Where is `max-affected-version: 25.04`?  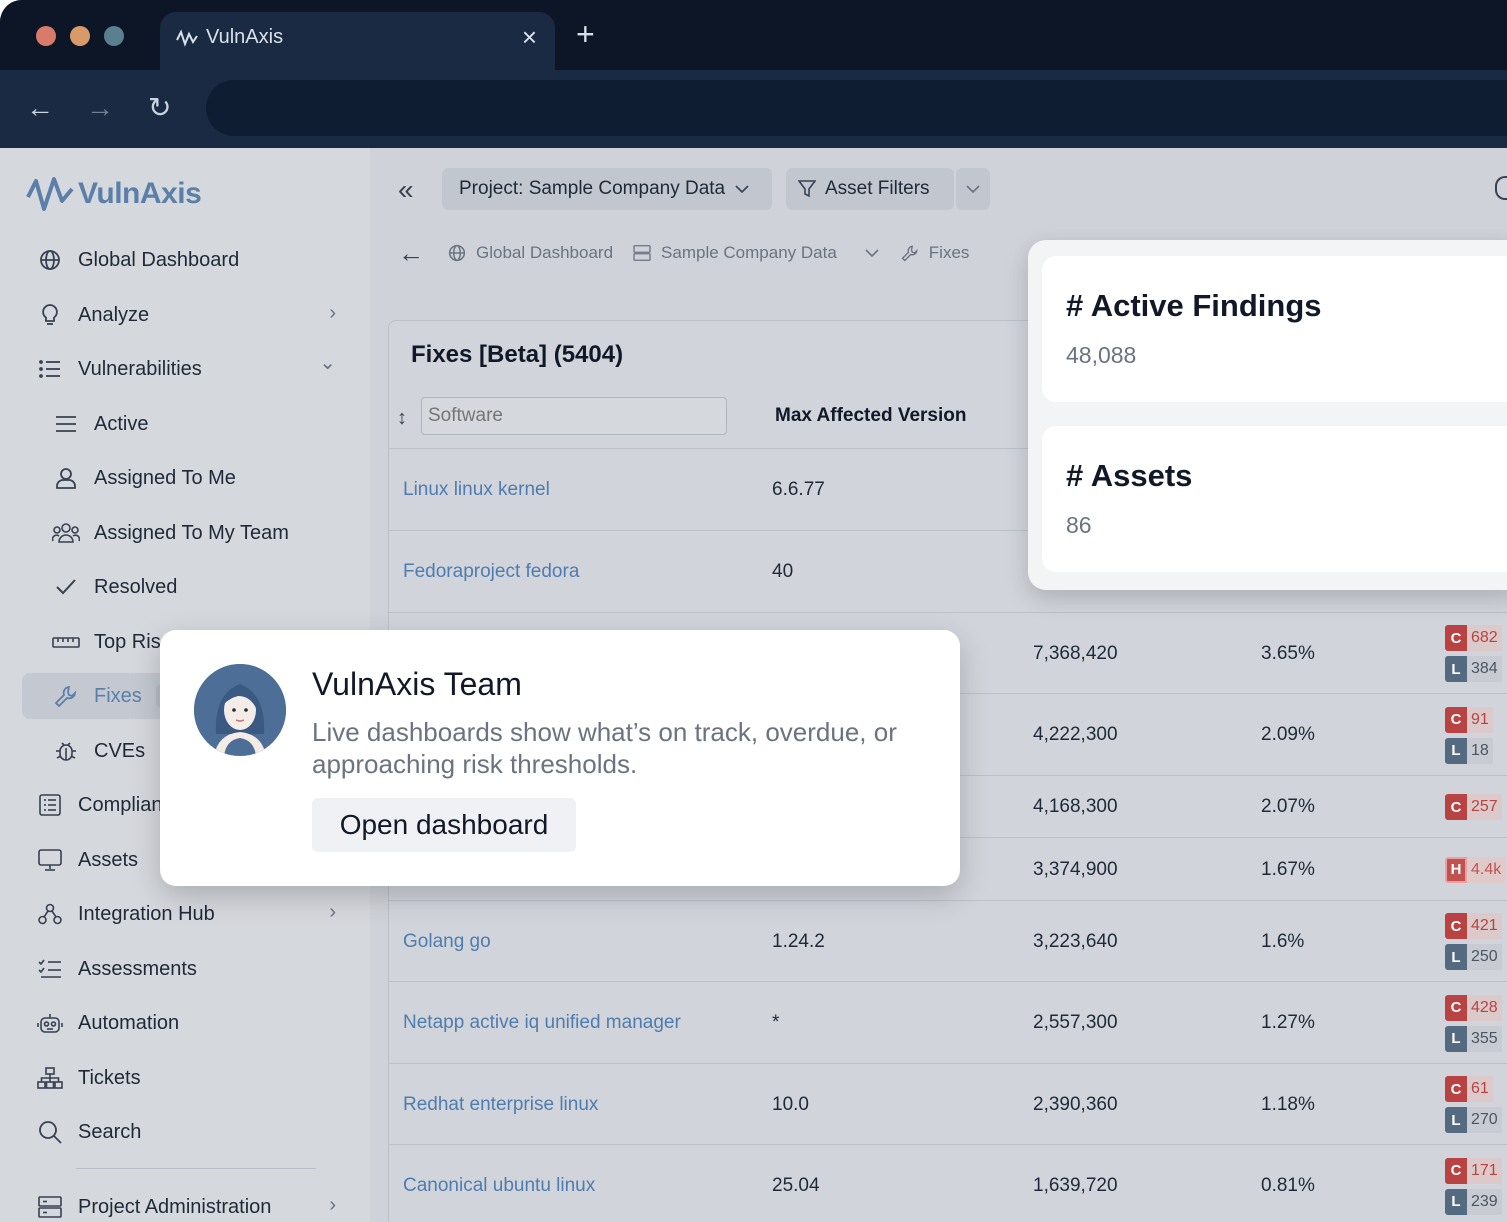 max-affected-version: 25.04 is located at coordinates (796, 1185).